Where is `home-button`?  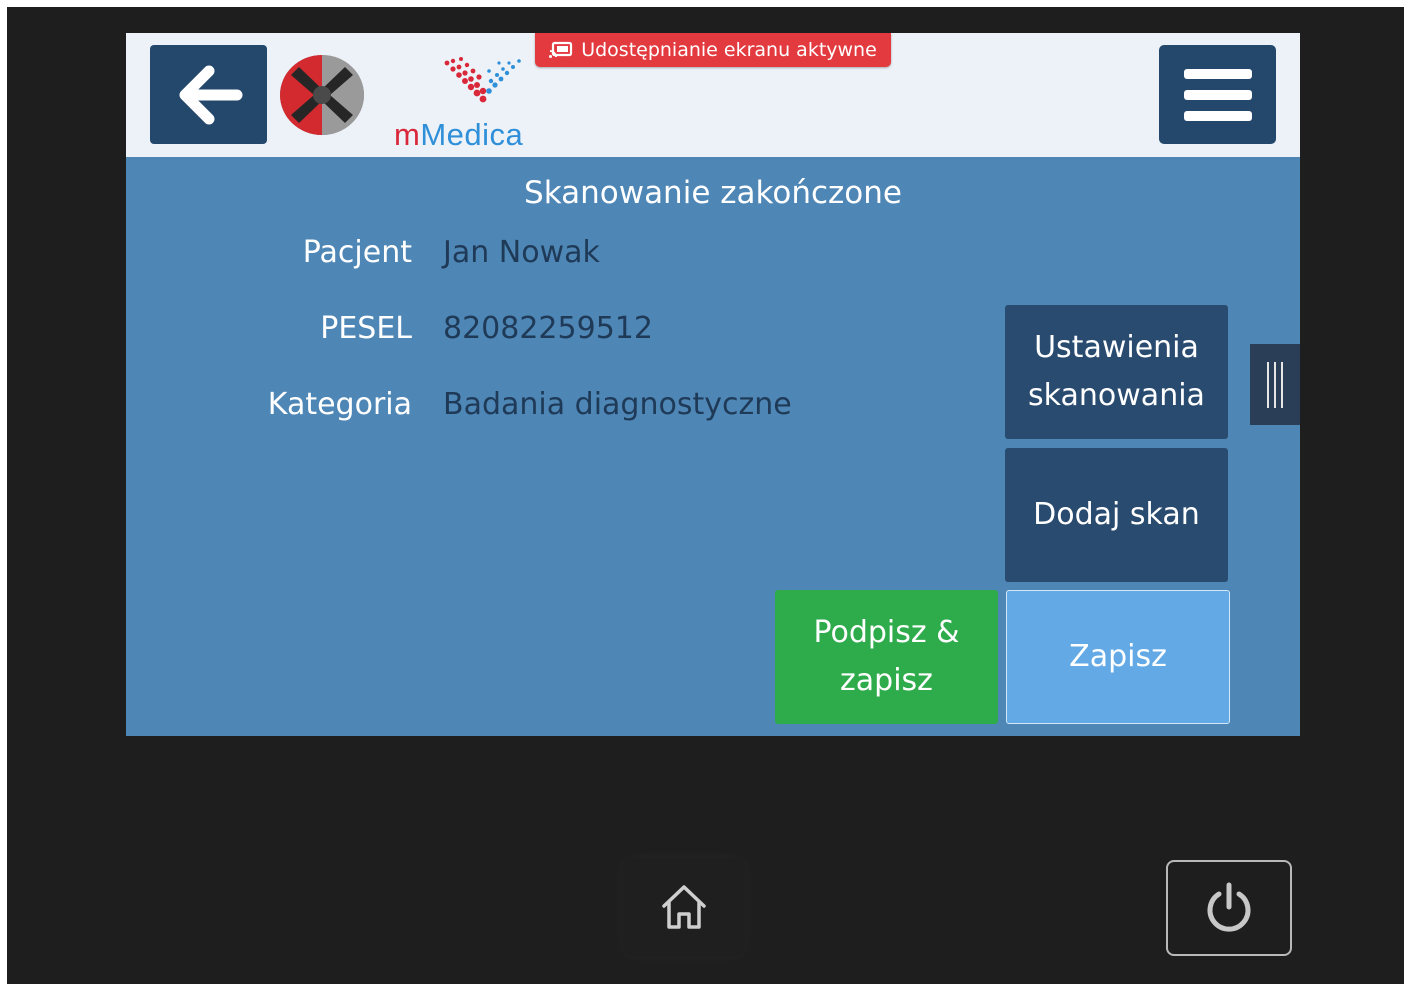
home-button is located at coordinates (684, 907).